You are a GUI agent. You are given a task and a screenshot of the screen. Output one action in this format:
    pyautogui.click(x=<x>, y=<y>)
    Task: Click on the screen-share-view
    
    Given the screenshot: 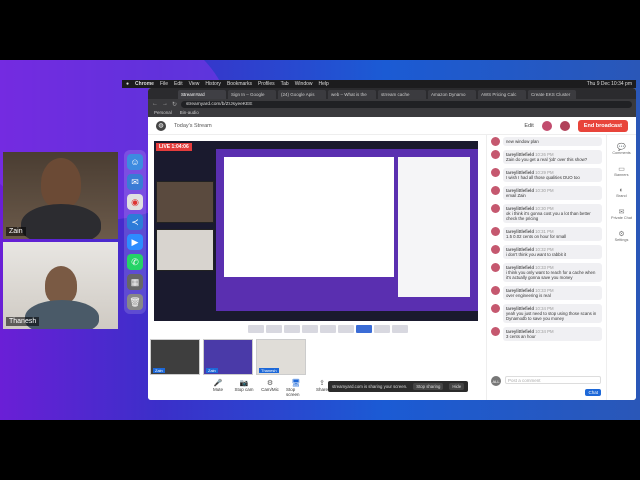 What is the action you would take?
    pyautogui.click(x=347, y=230)
    